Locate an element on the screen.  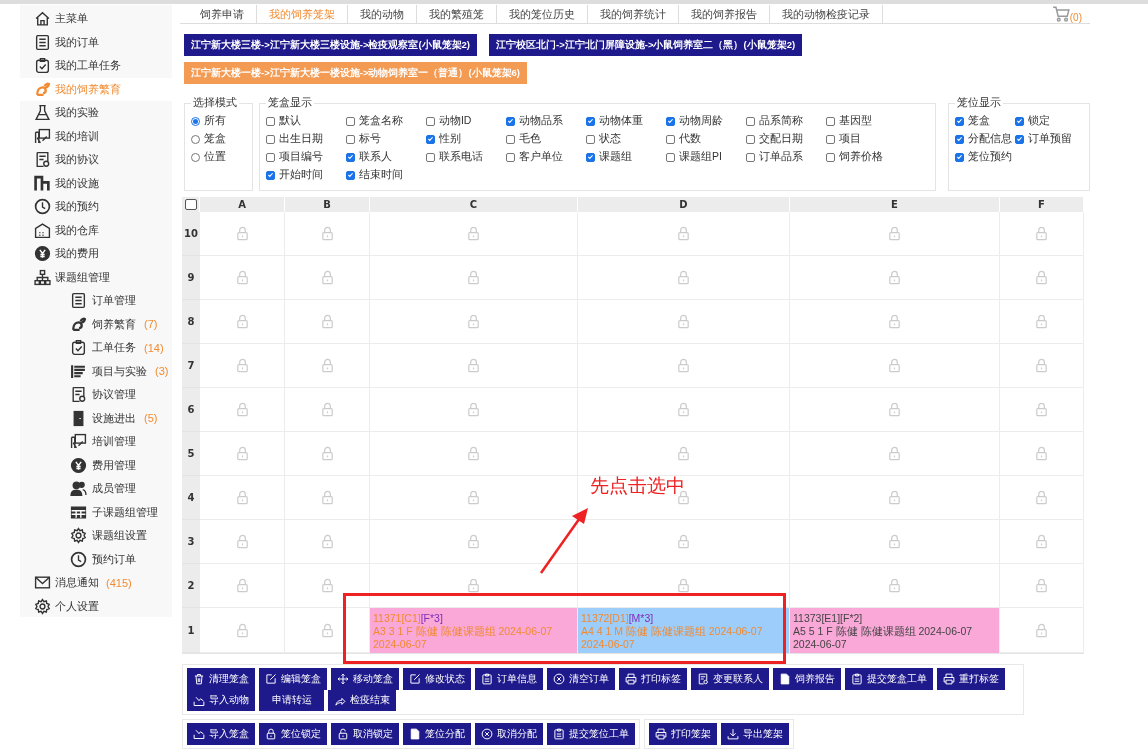
action-button: 笼位分配 is located at coordinates (437, 734).